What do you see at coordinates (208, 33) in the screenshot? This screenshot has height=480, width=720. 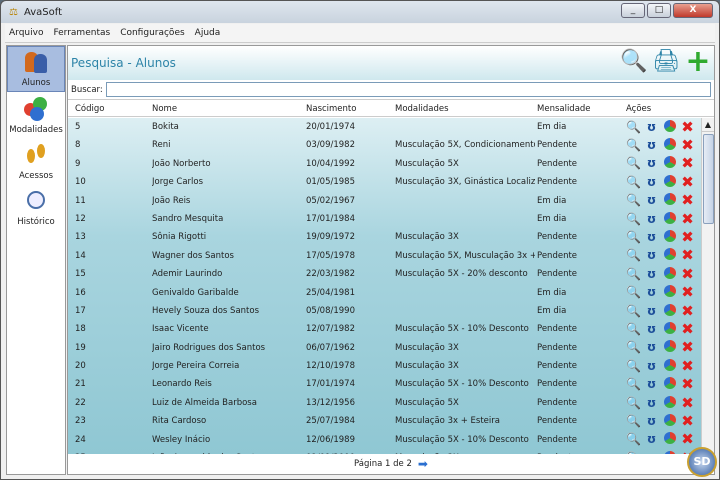 I see `menu-ajuda: Ajuda` at bounding box center [208, 33].